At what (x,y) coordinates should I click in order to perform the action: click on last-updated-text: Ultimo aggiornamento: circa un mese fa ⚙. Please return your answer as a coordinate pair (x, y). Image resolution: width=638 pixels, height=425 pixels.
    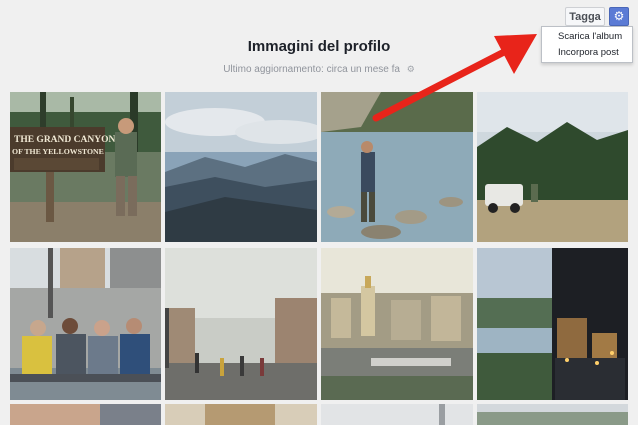
    Looking at the image, I should click on (319, 69).